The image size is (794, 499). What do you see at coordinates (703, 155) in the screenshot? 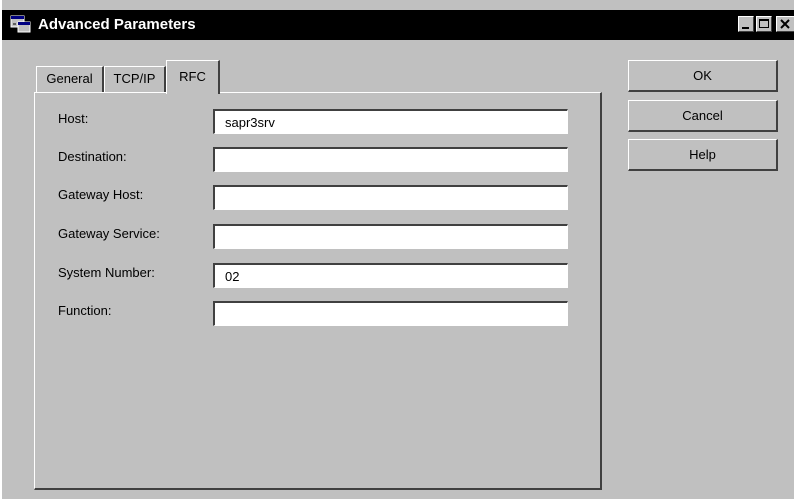
I see `help-button: Help` at bounding box center [703, 155].